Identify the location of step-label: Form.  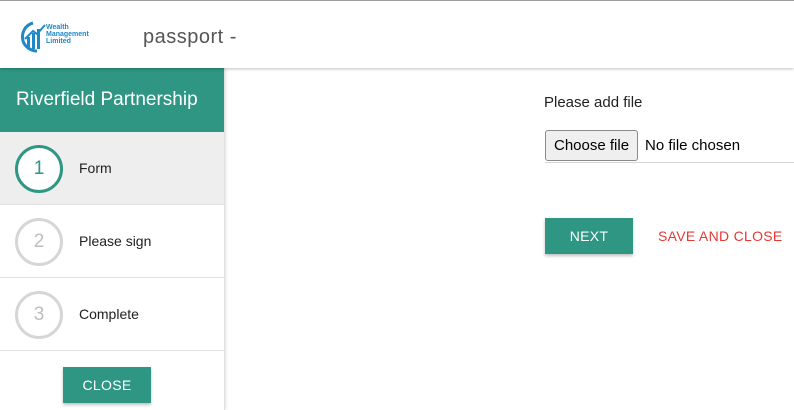
(95, 168).